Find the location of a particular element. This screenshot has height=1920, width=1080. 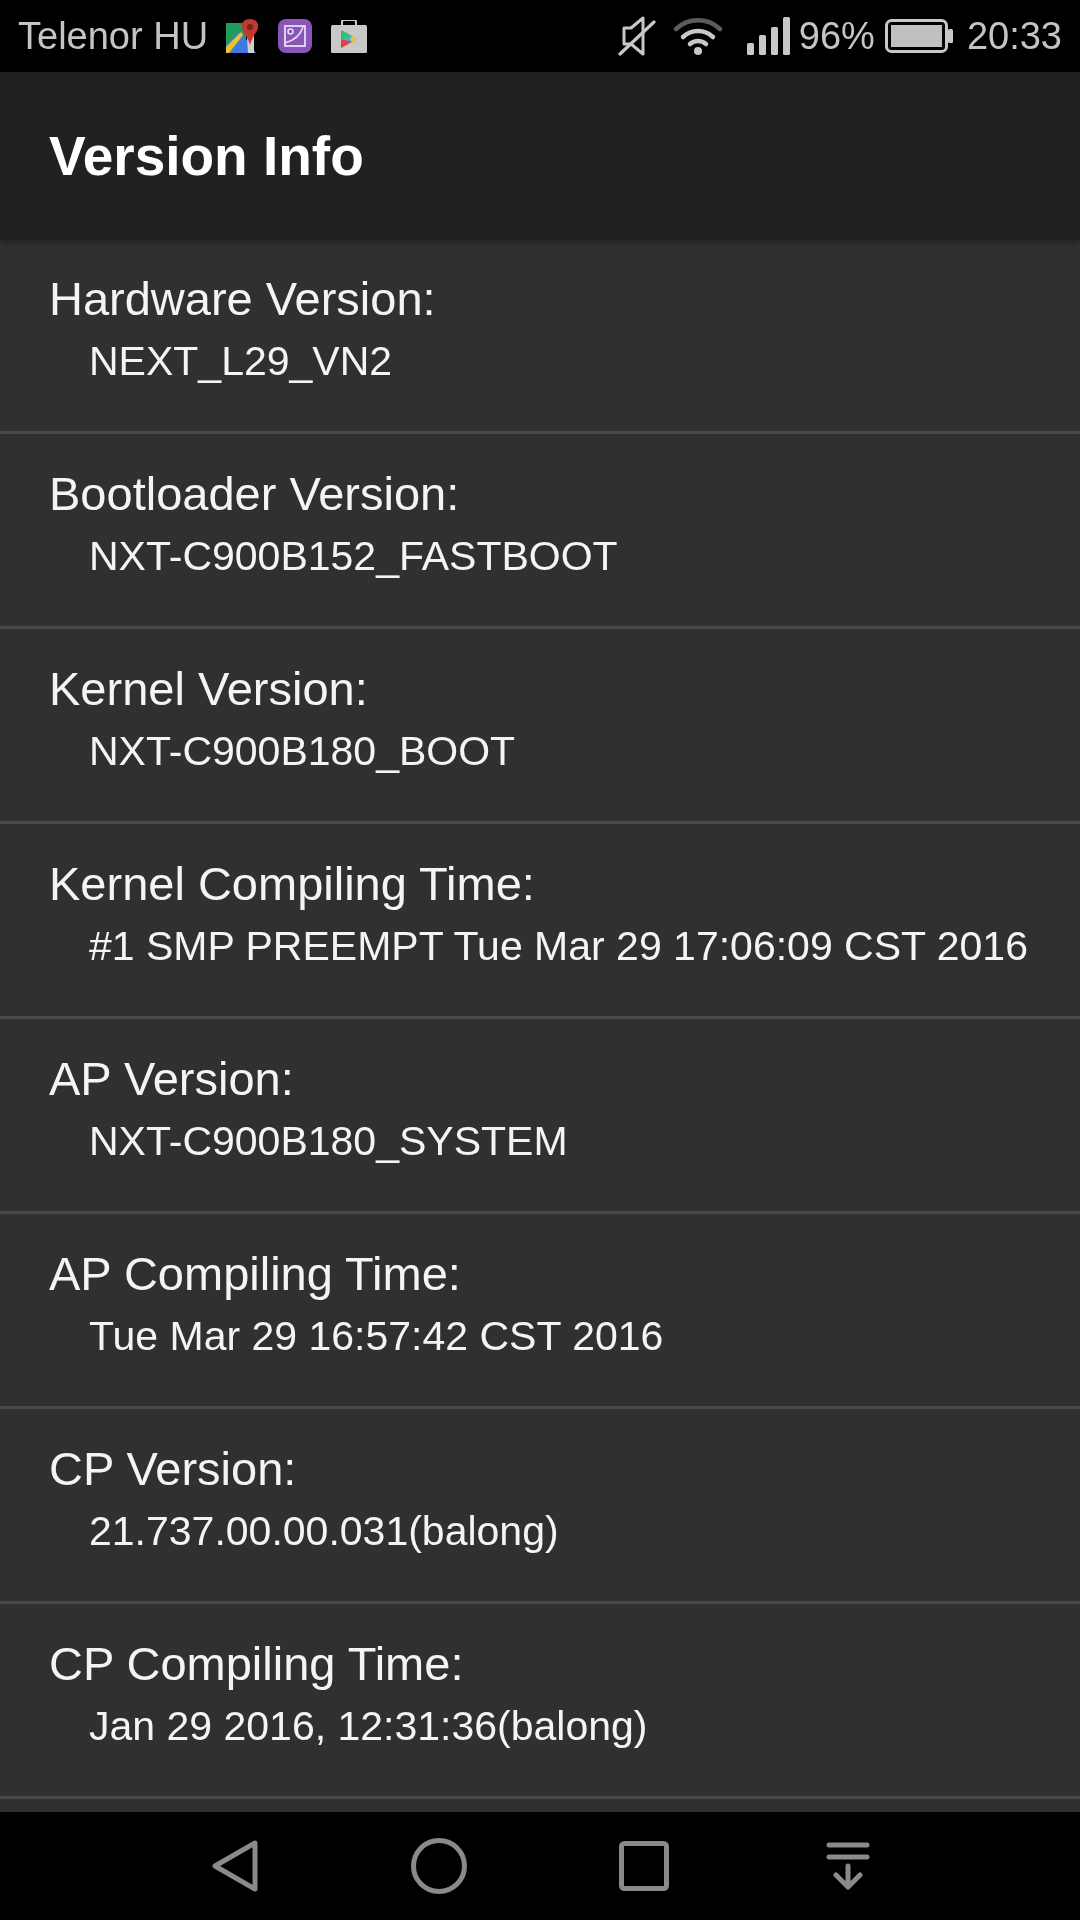

gallery-icon is located at coordinates (295, 36).